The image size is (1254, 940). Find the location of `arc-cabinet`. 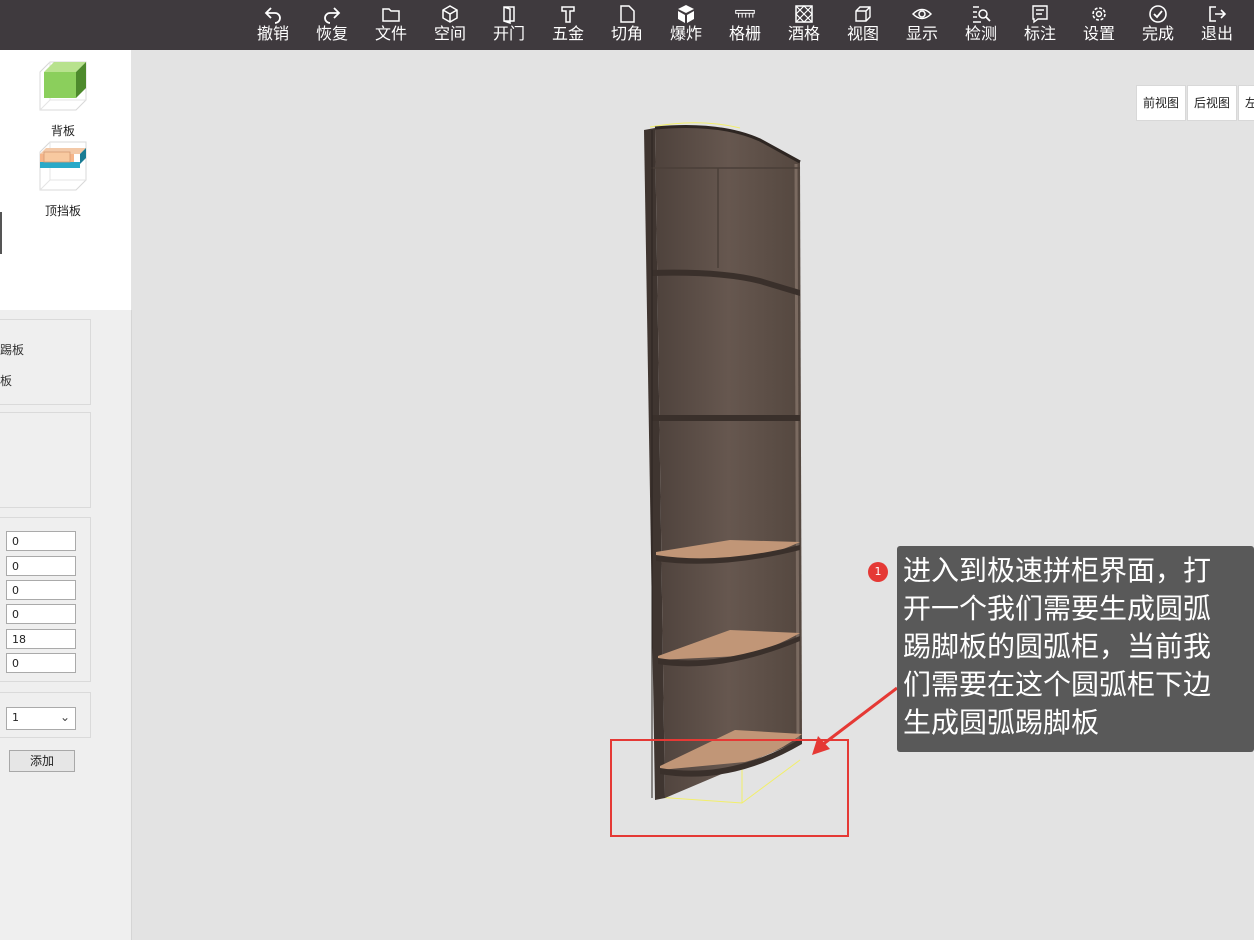

arc-cabinet is located at coordinates (723, 463).